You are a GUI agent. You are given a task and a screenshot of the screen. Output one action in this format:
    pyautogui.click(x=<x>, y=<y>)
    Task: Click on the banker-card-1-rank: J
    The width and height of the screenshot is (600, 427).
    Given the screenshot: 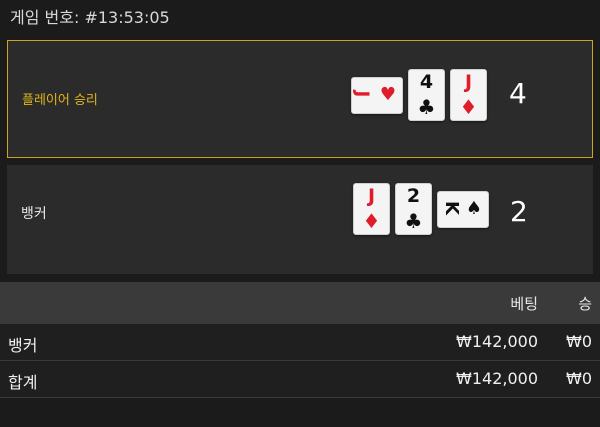 What is the action you would take?
    pyautogui.click(x=371, y=196)
    